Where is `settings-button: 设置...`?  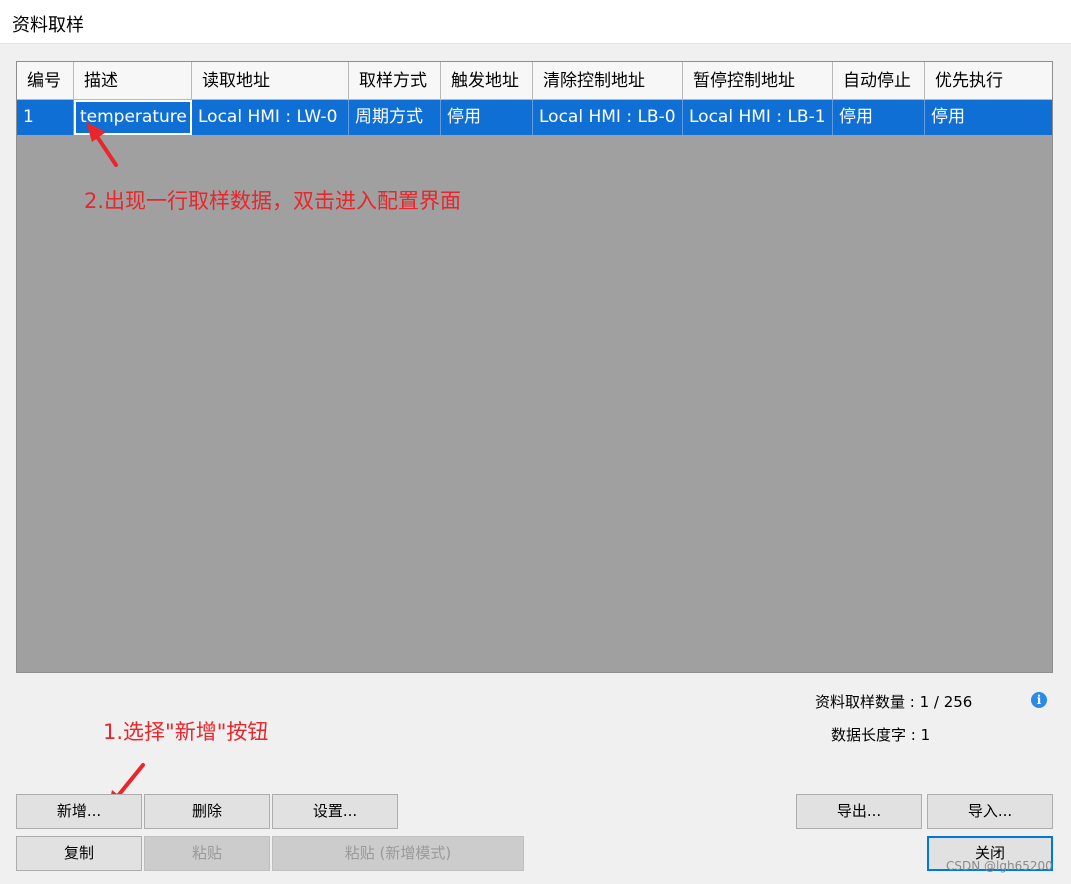
settings-button: 设置... is located at coordinates (335, 811).